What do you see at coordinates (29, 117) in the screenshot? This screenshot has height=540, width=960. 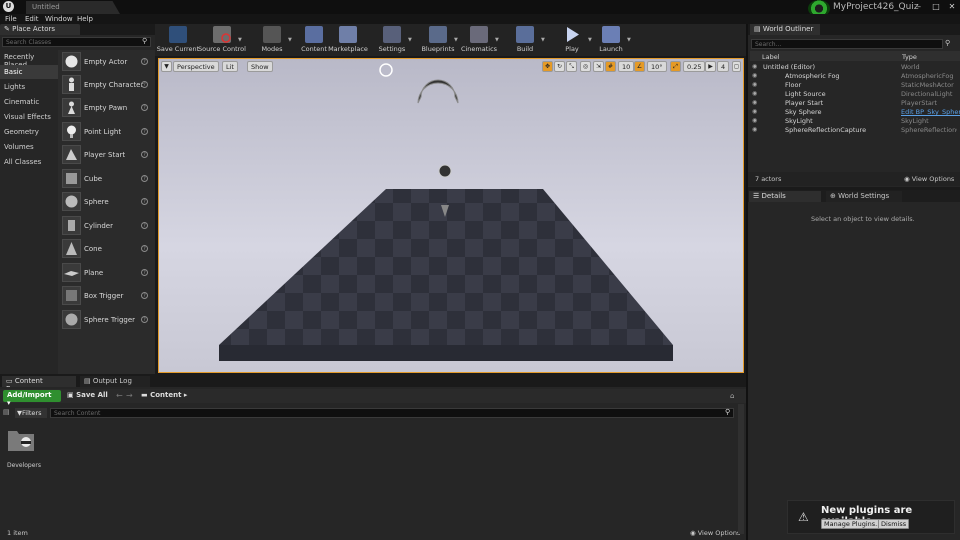 I see `category-visual-effects: Visual Effects` at bounding box center [29, 117].